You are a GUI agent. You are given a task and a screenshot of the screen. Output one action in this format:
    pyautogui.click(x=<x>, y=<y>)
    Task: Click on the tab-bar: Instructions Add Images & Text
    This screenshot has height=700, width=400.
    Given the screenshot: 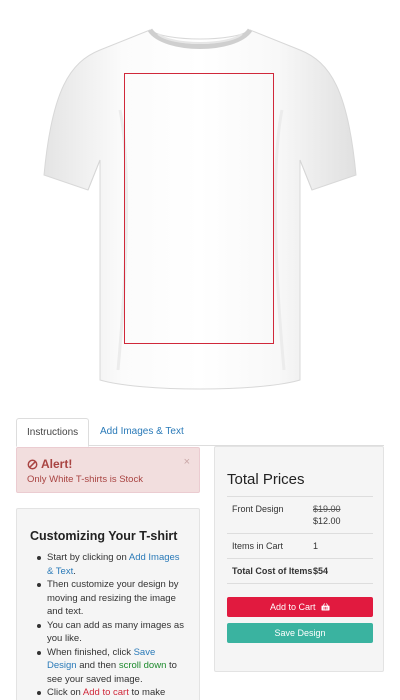 What is the action you would take?
    pyautogui.click(x=200, y=432)
    